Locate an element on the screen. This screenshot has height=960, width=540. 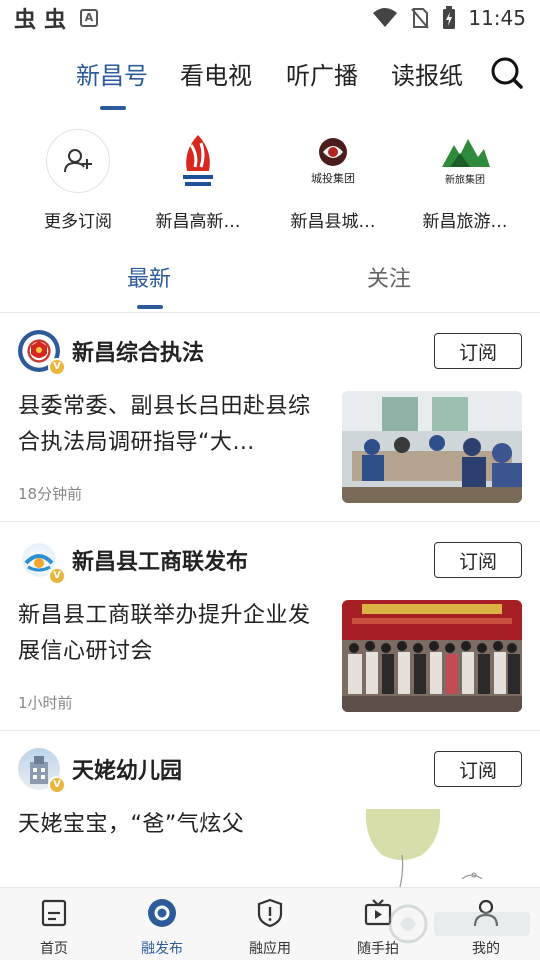
search-icon is located at coordinates (507, 73).